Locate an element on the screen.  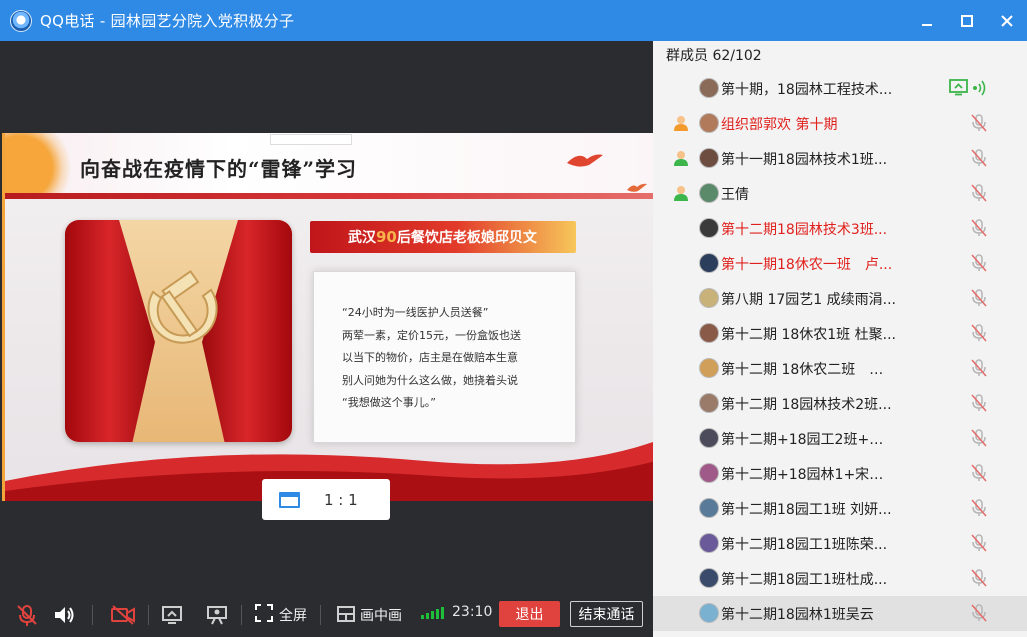
member-row: 第十二期18园林1班吴云 is located at coordinates (840, 613).